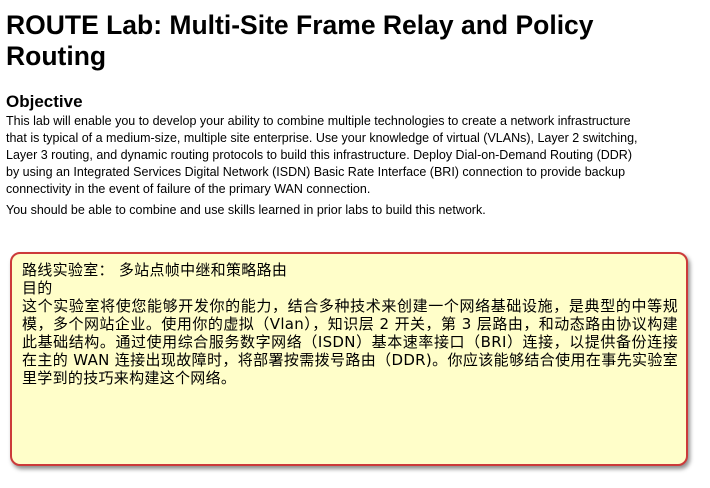 The image size is (710, 488). I want to click on objective-heading: Objective, so click(44, 101).